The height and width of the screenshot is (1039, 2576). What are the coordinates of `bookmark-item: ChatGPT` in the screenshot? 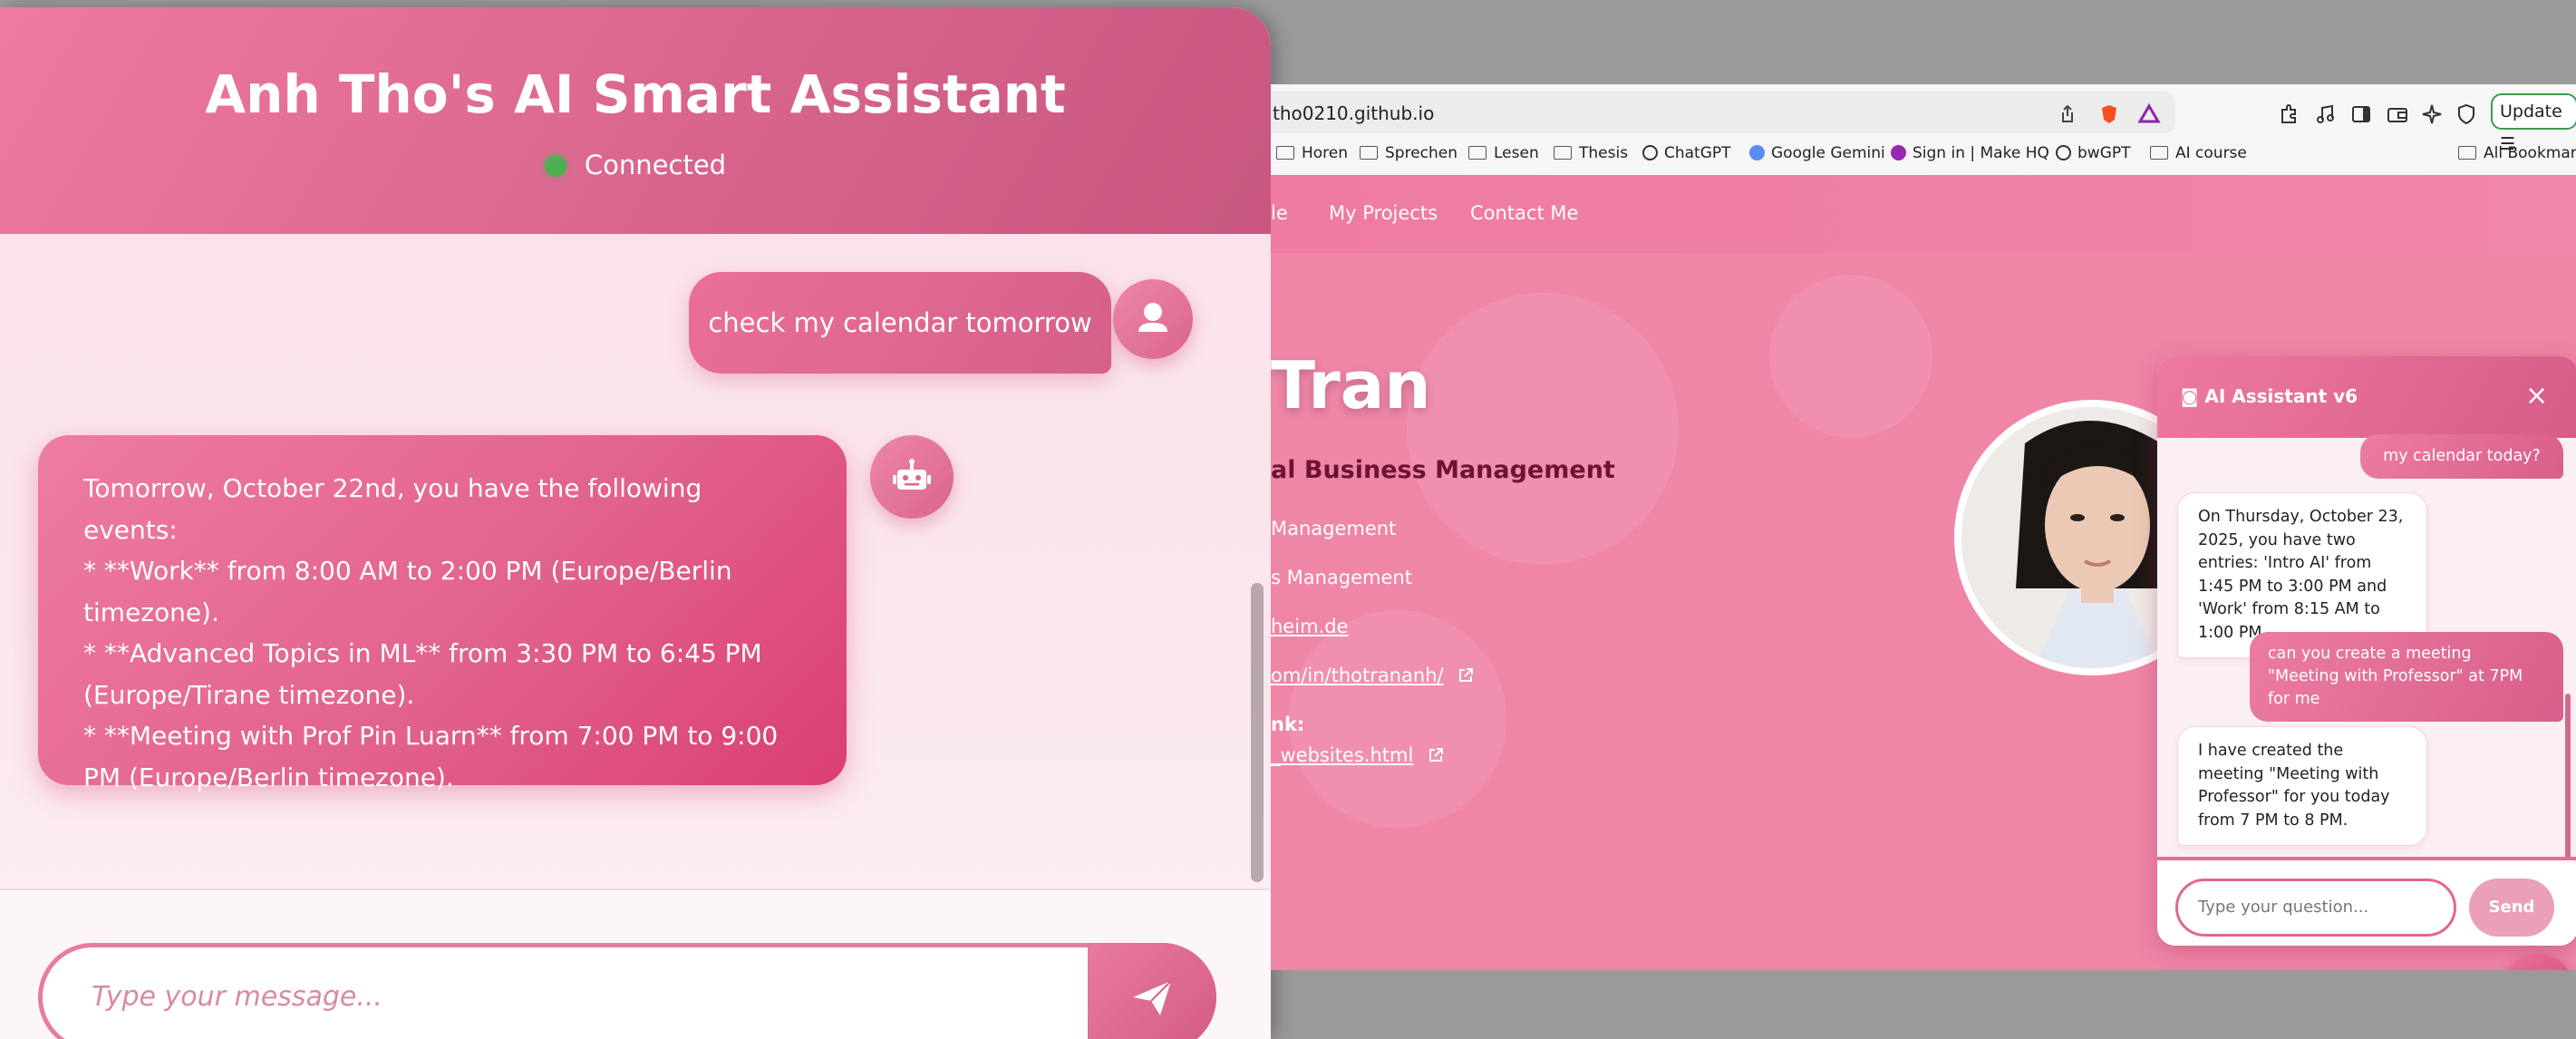 It's located at (1686, 153).